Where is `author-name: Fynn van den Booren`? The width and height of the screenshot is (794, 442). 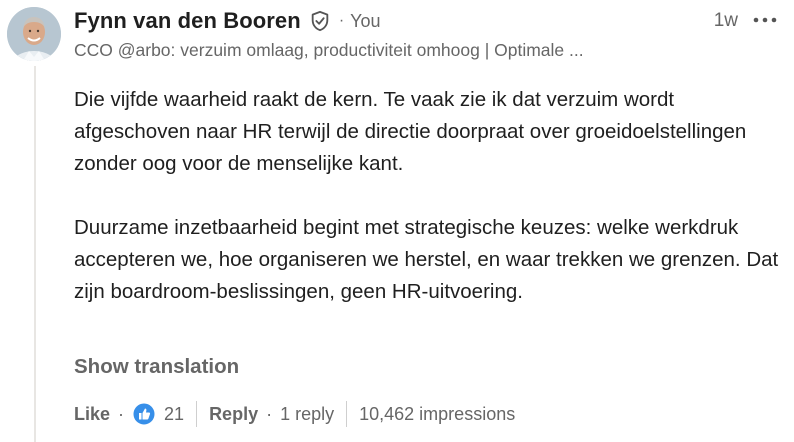
author-name: Fynn van den Booren is located at coordinates (187, 21).